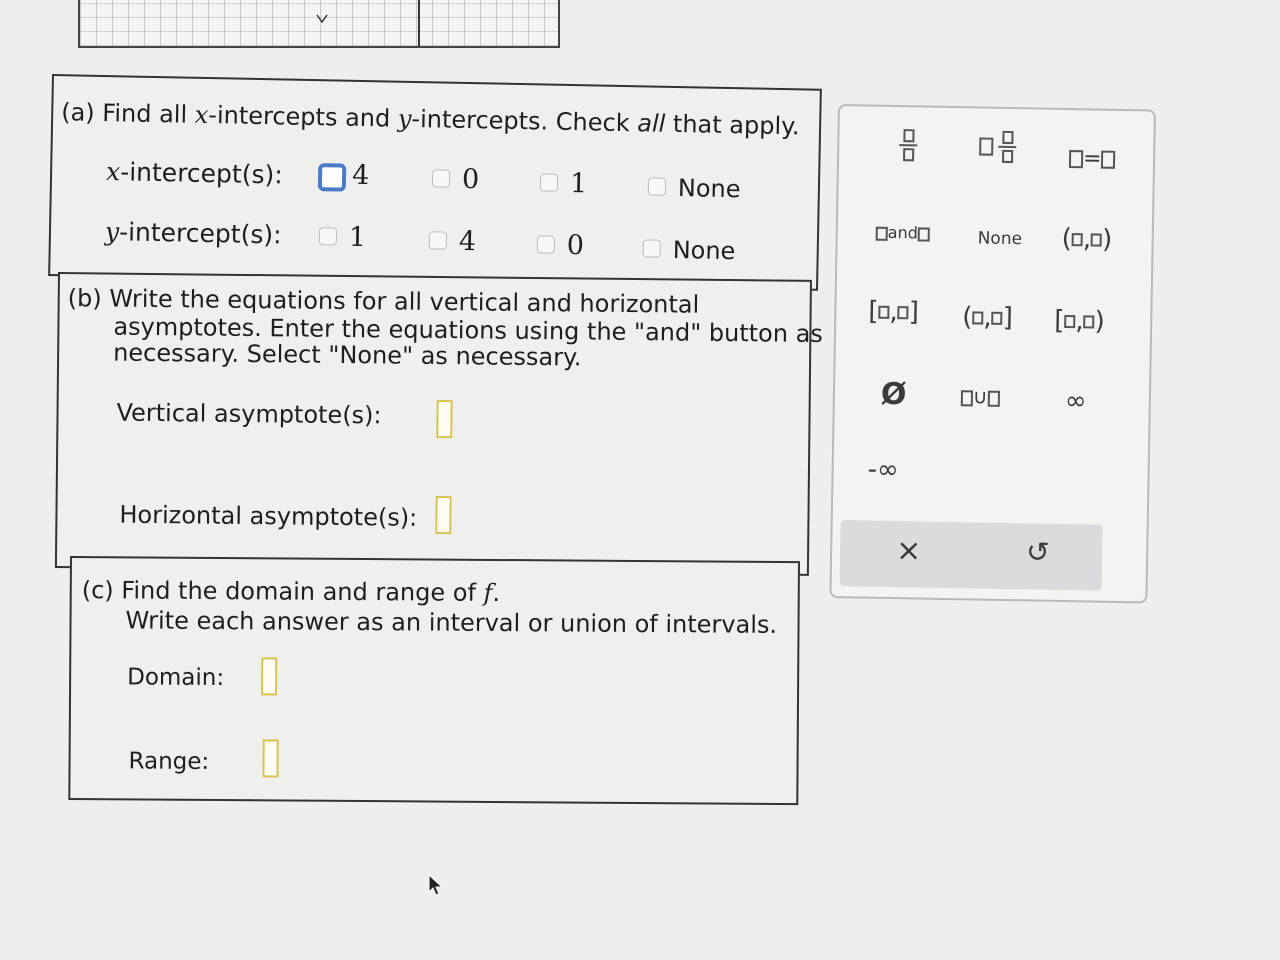  What do you see at coordinates (436, 885) in the screenshot?
I see `mouse-cursor-icon` at bounding box center [436, 885].